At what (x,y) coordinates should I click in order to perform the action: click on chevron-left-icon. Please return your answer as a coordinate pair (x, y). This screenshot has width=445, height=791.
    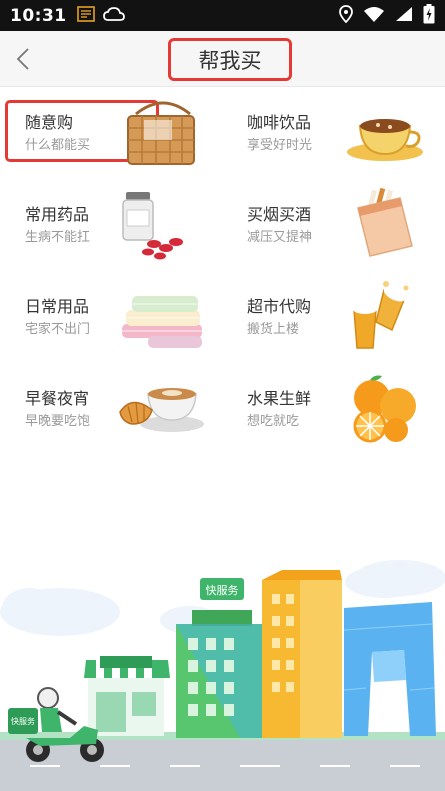
    Looking at the image, I should click on (22, 59).